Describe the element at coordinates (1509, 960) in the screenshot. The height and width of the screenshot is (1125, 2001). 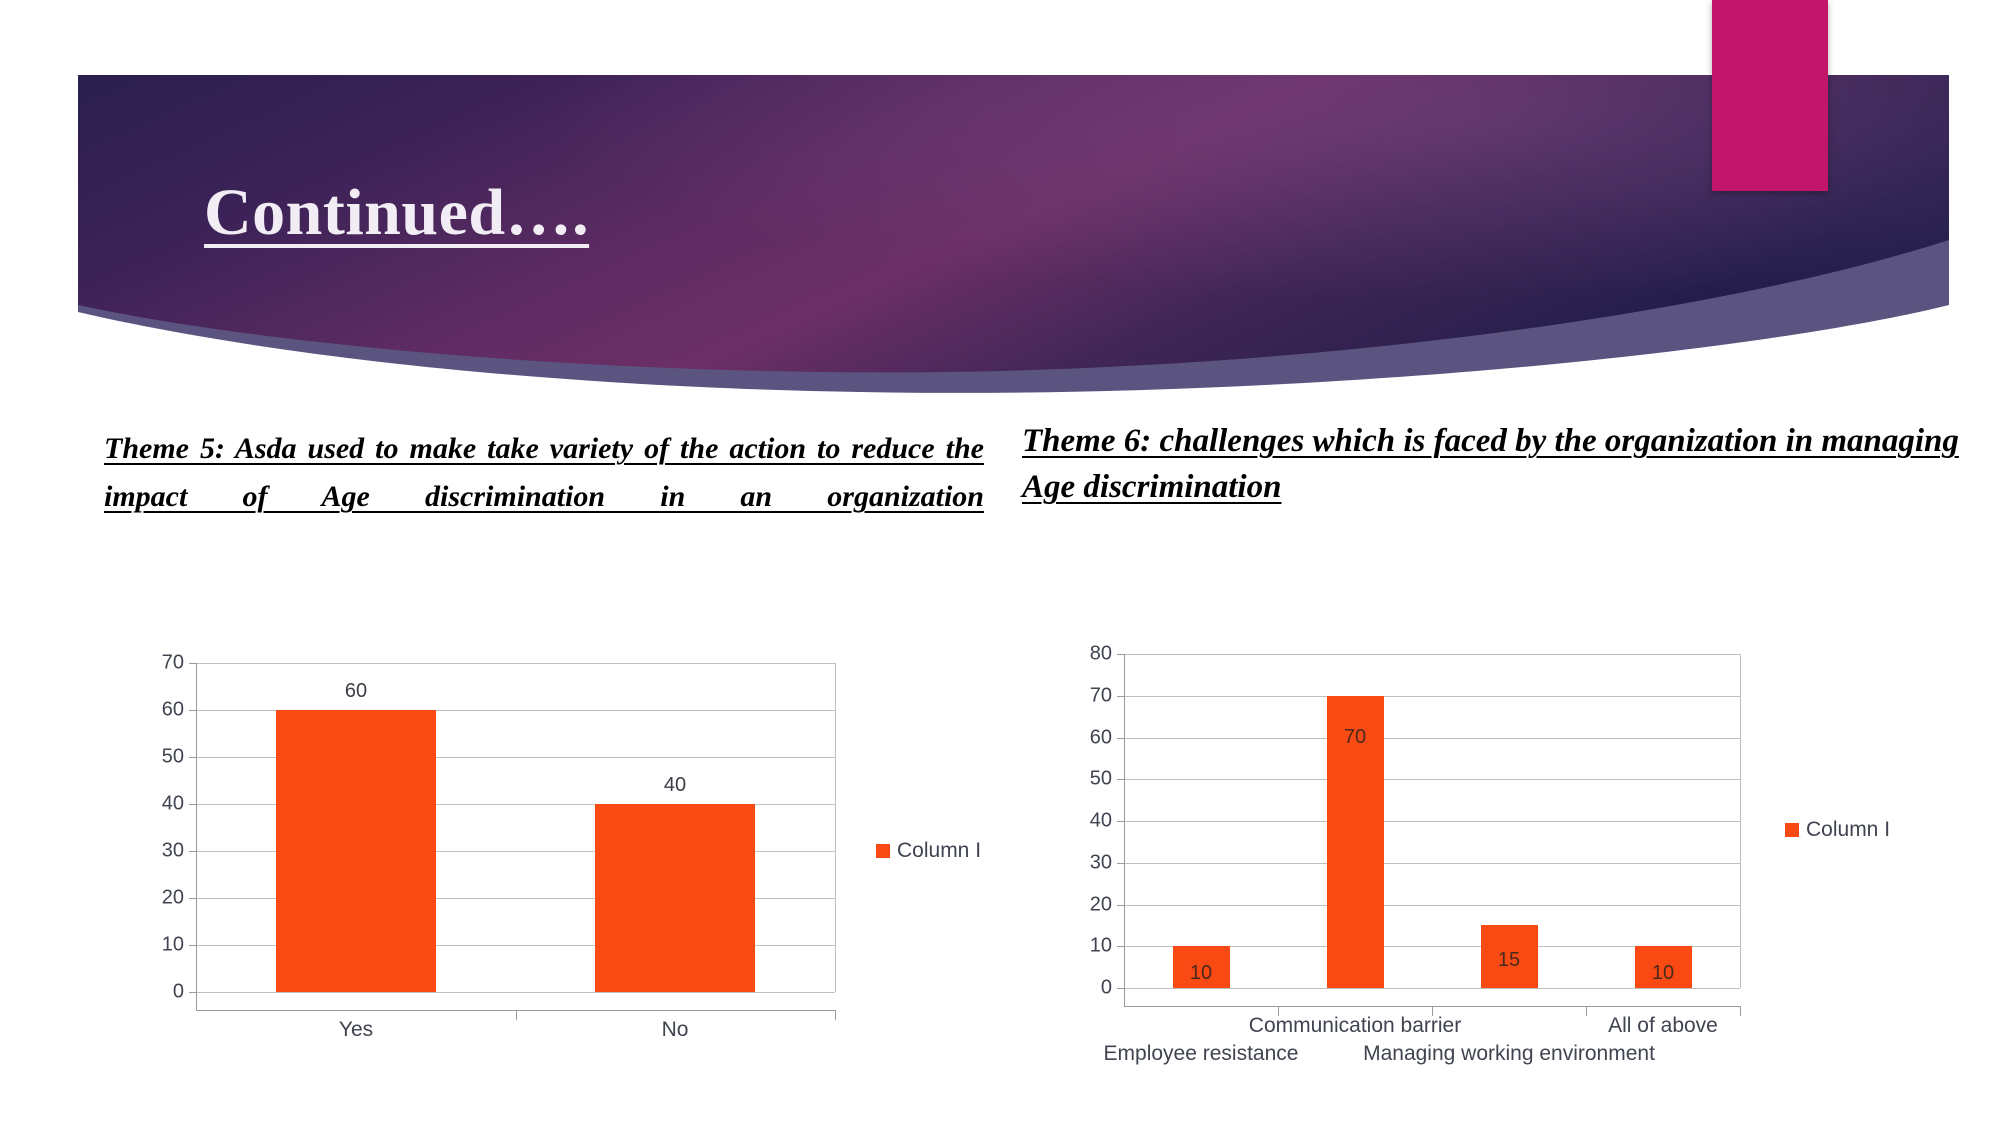
I see `bar-value-label: 15` at that location.